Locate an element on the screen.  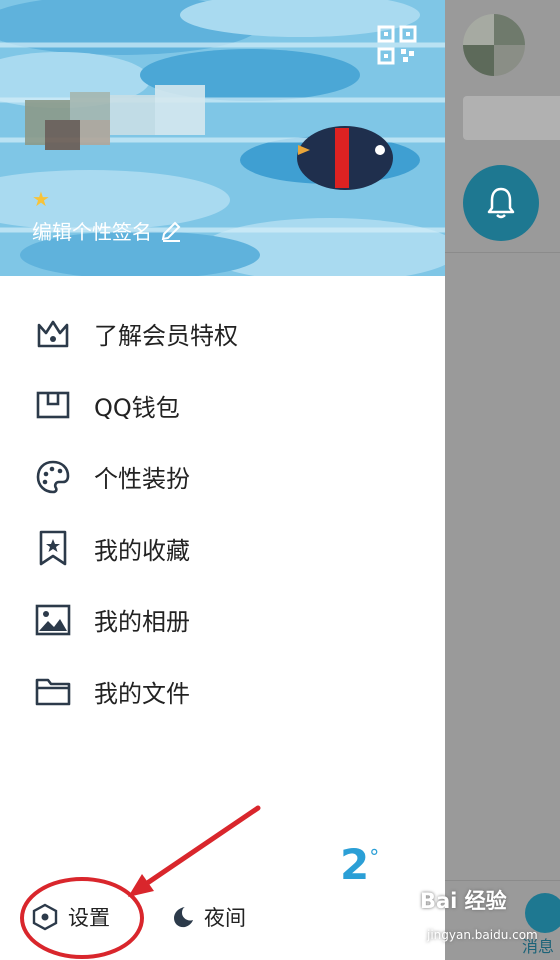
drawer-bottom-bar: 设置 夜间 is located at coordinates (222, 920).